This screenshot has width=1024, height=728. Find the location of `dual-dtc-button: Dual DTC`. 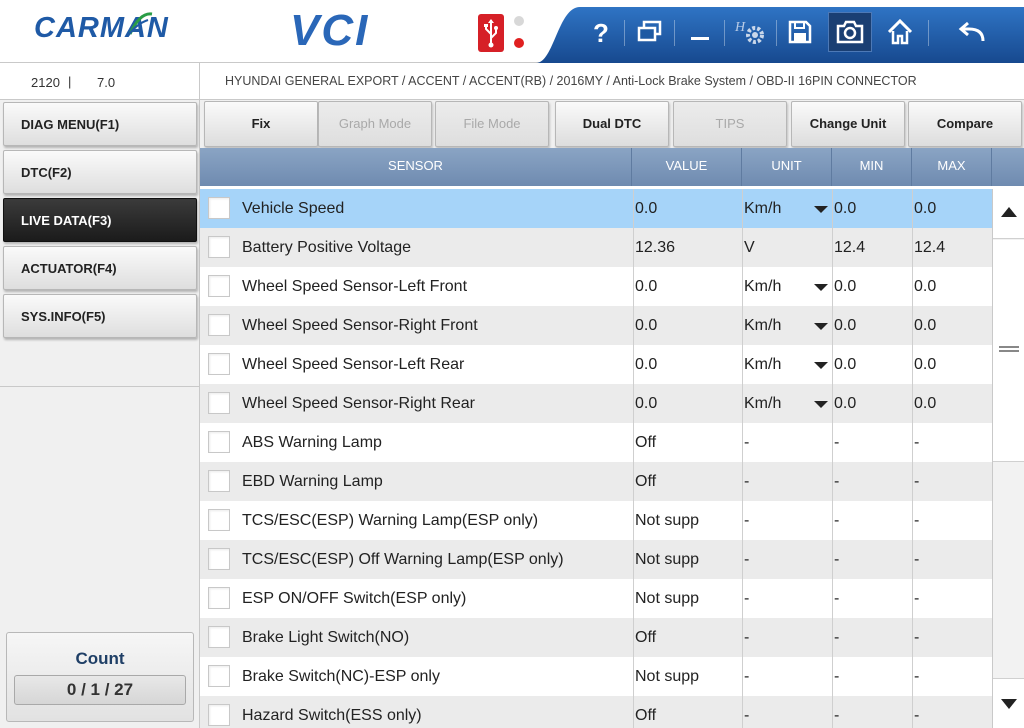

dual-dtc-button: Dual DTC is located at coordinates (612, 124).